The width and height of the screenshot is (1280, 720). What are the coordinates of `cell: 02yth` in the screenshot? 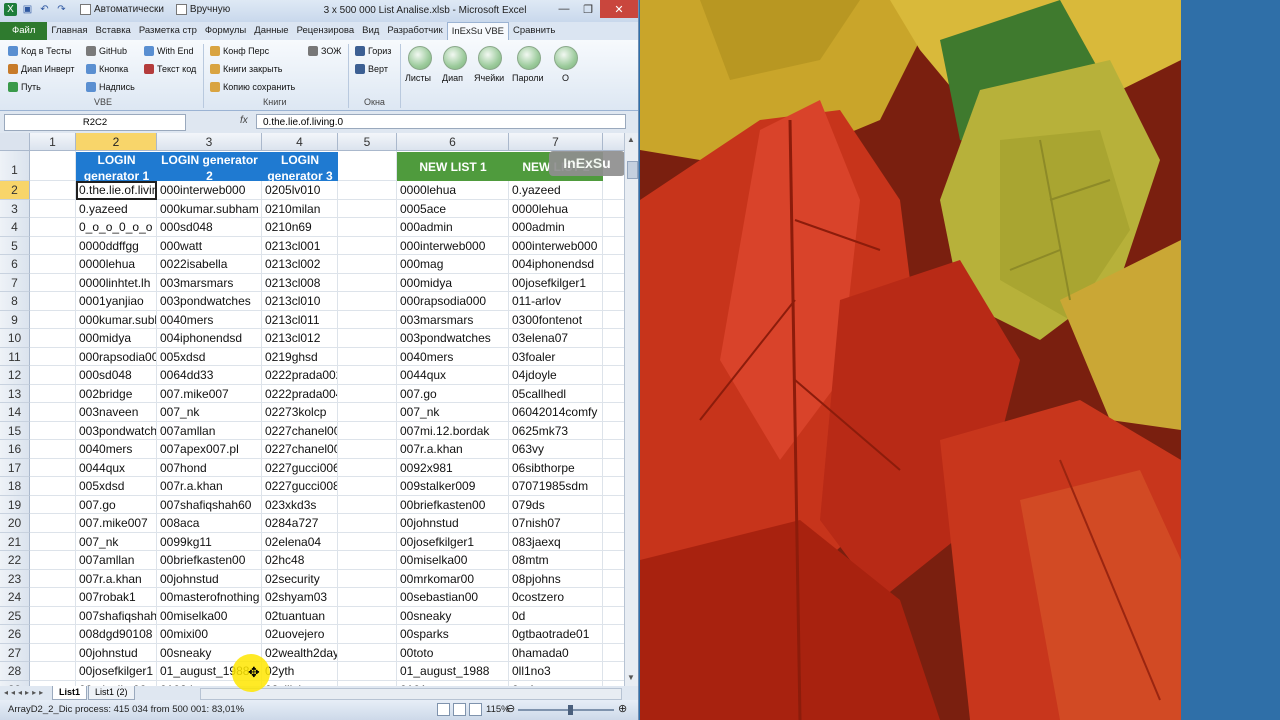 It's located at (300, 671).